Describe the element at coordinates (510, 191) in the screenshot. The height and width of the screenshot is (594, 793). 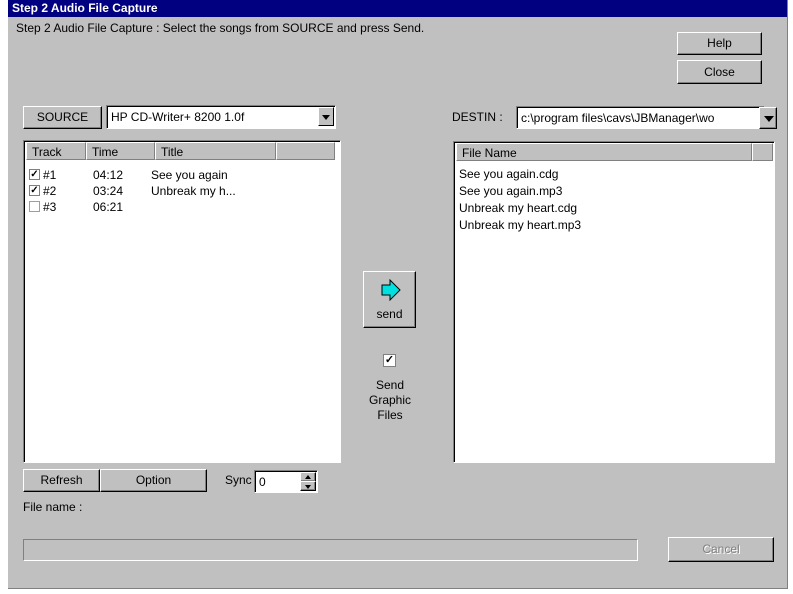
I see `file-list-item: See you again.mp3` at that location.